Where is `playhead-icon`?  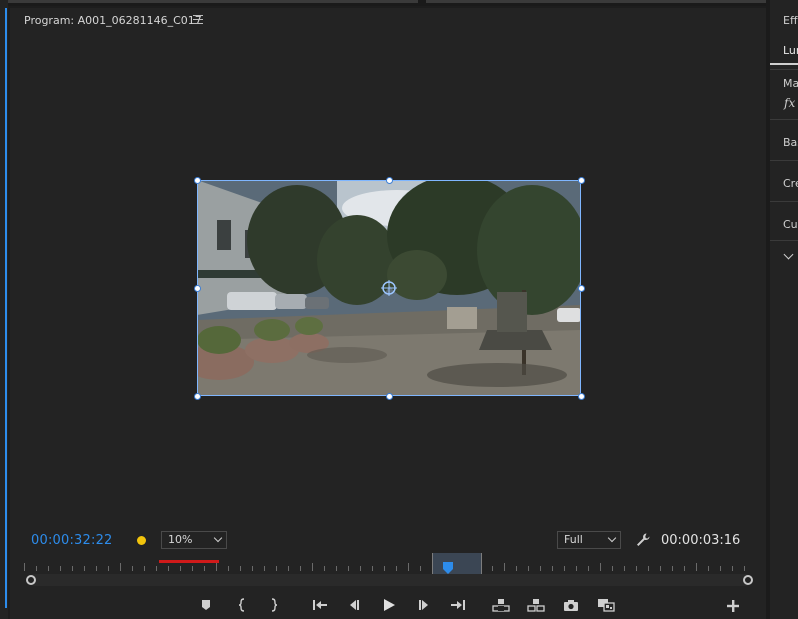
playhead-icon is located at coordinates (448, 566).